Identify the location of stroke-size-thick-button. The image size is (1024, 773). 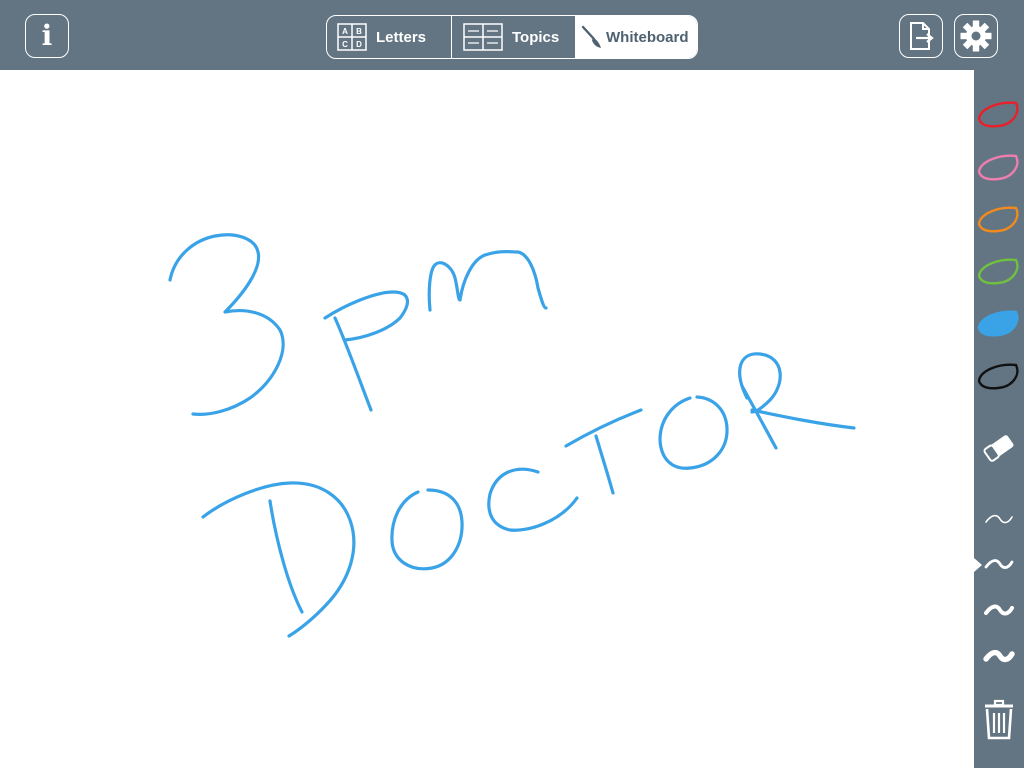
(999, 657).